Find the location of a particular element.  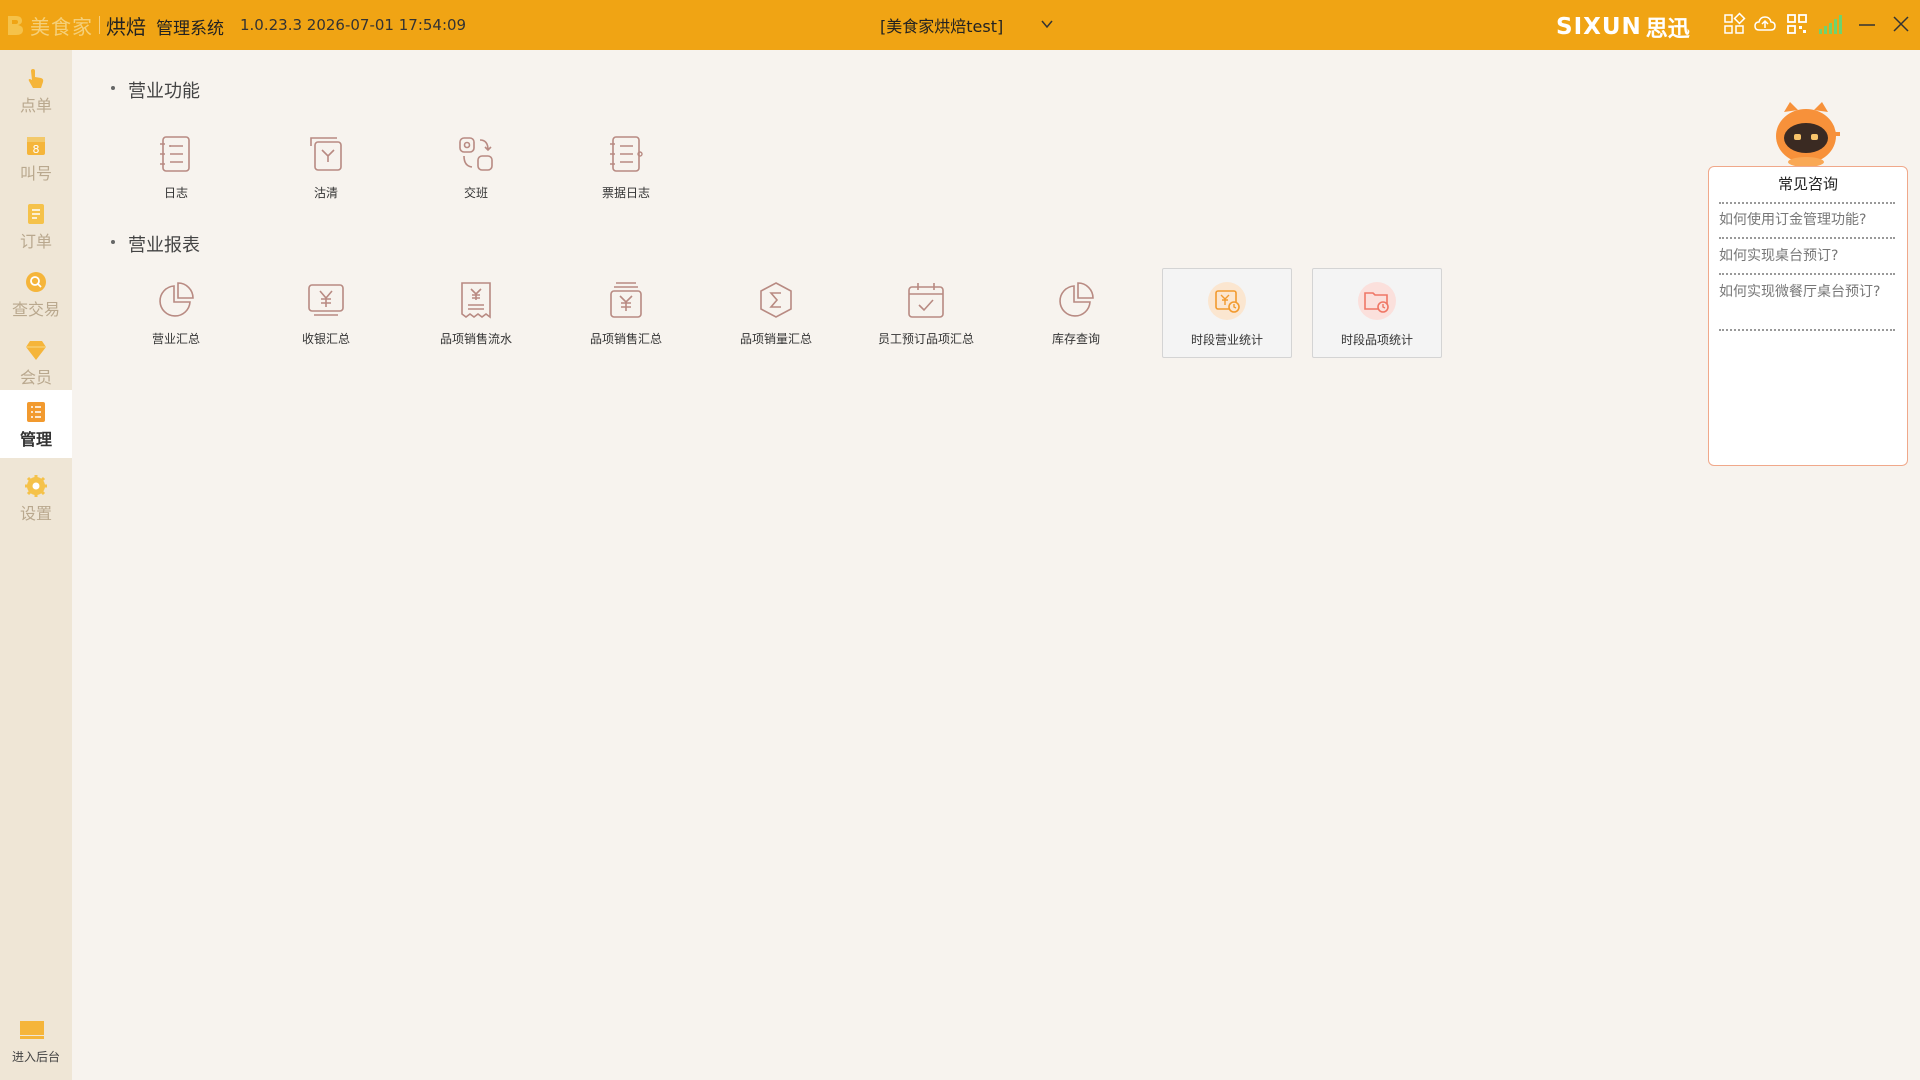

signal-bars-icon is located at coordinates (1830, 24).